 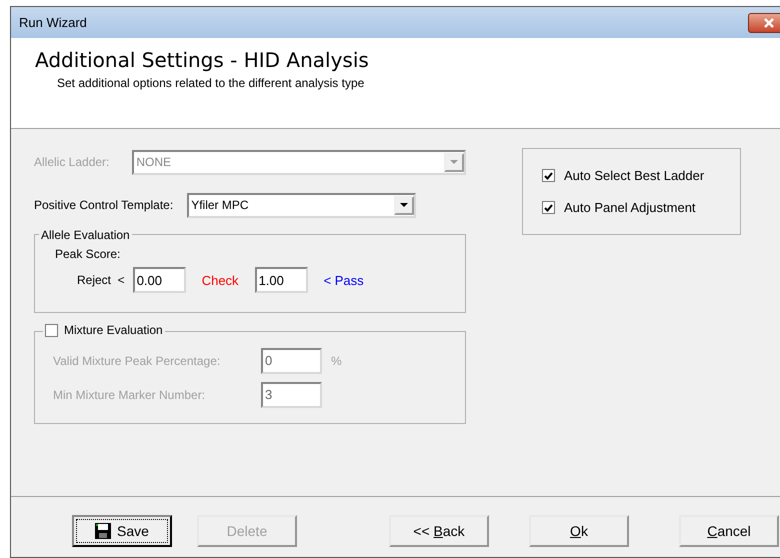 I want to click on mixture-evaluation-label: Mixture Evaluation, so click(x=113, y=330).